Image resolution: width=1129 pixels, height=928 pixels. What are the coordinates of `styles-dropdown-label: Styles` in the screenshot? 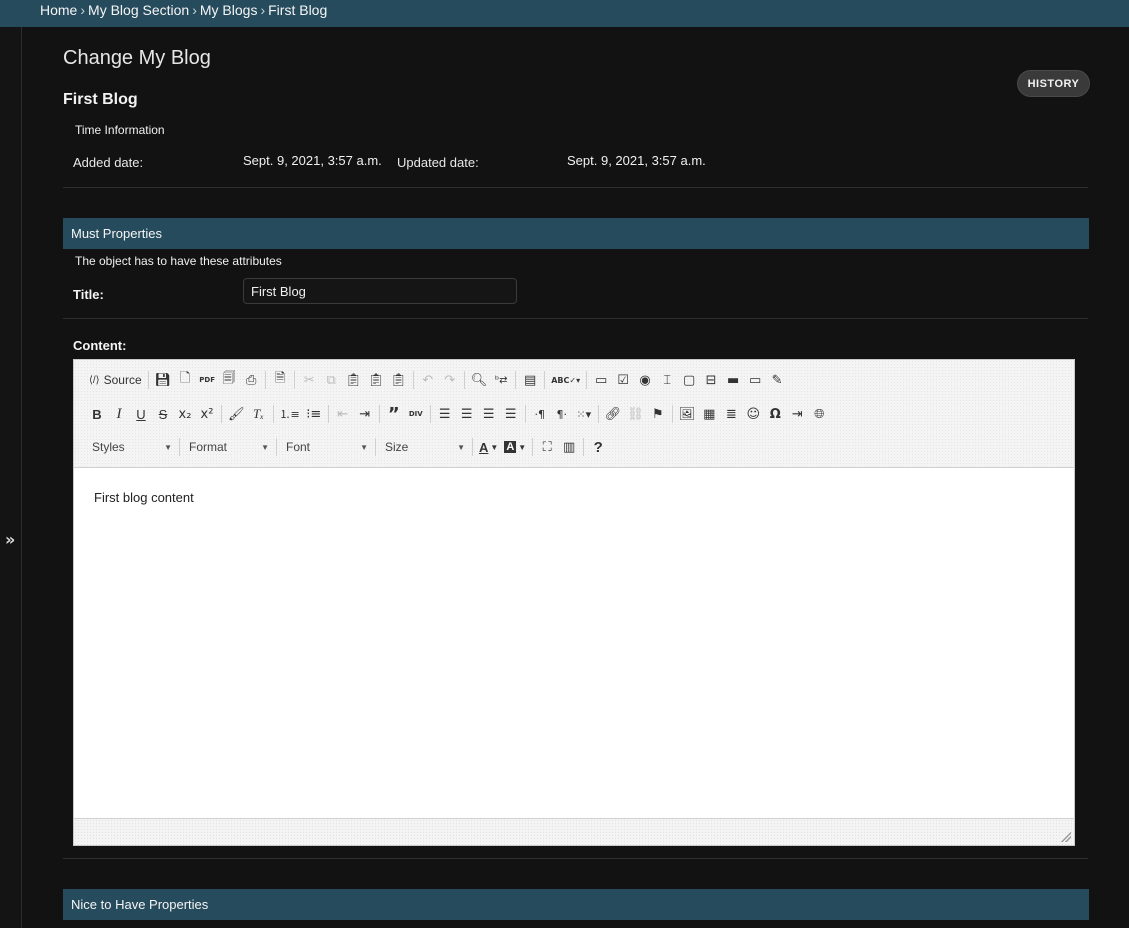 It's located at (108, 447).